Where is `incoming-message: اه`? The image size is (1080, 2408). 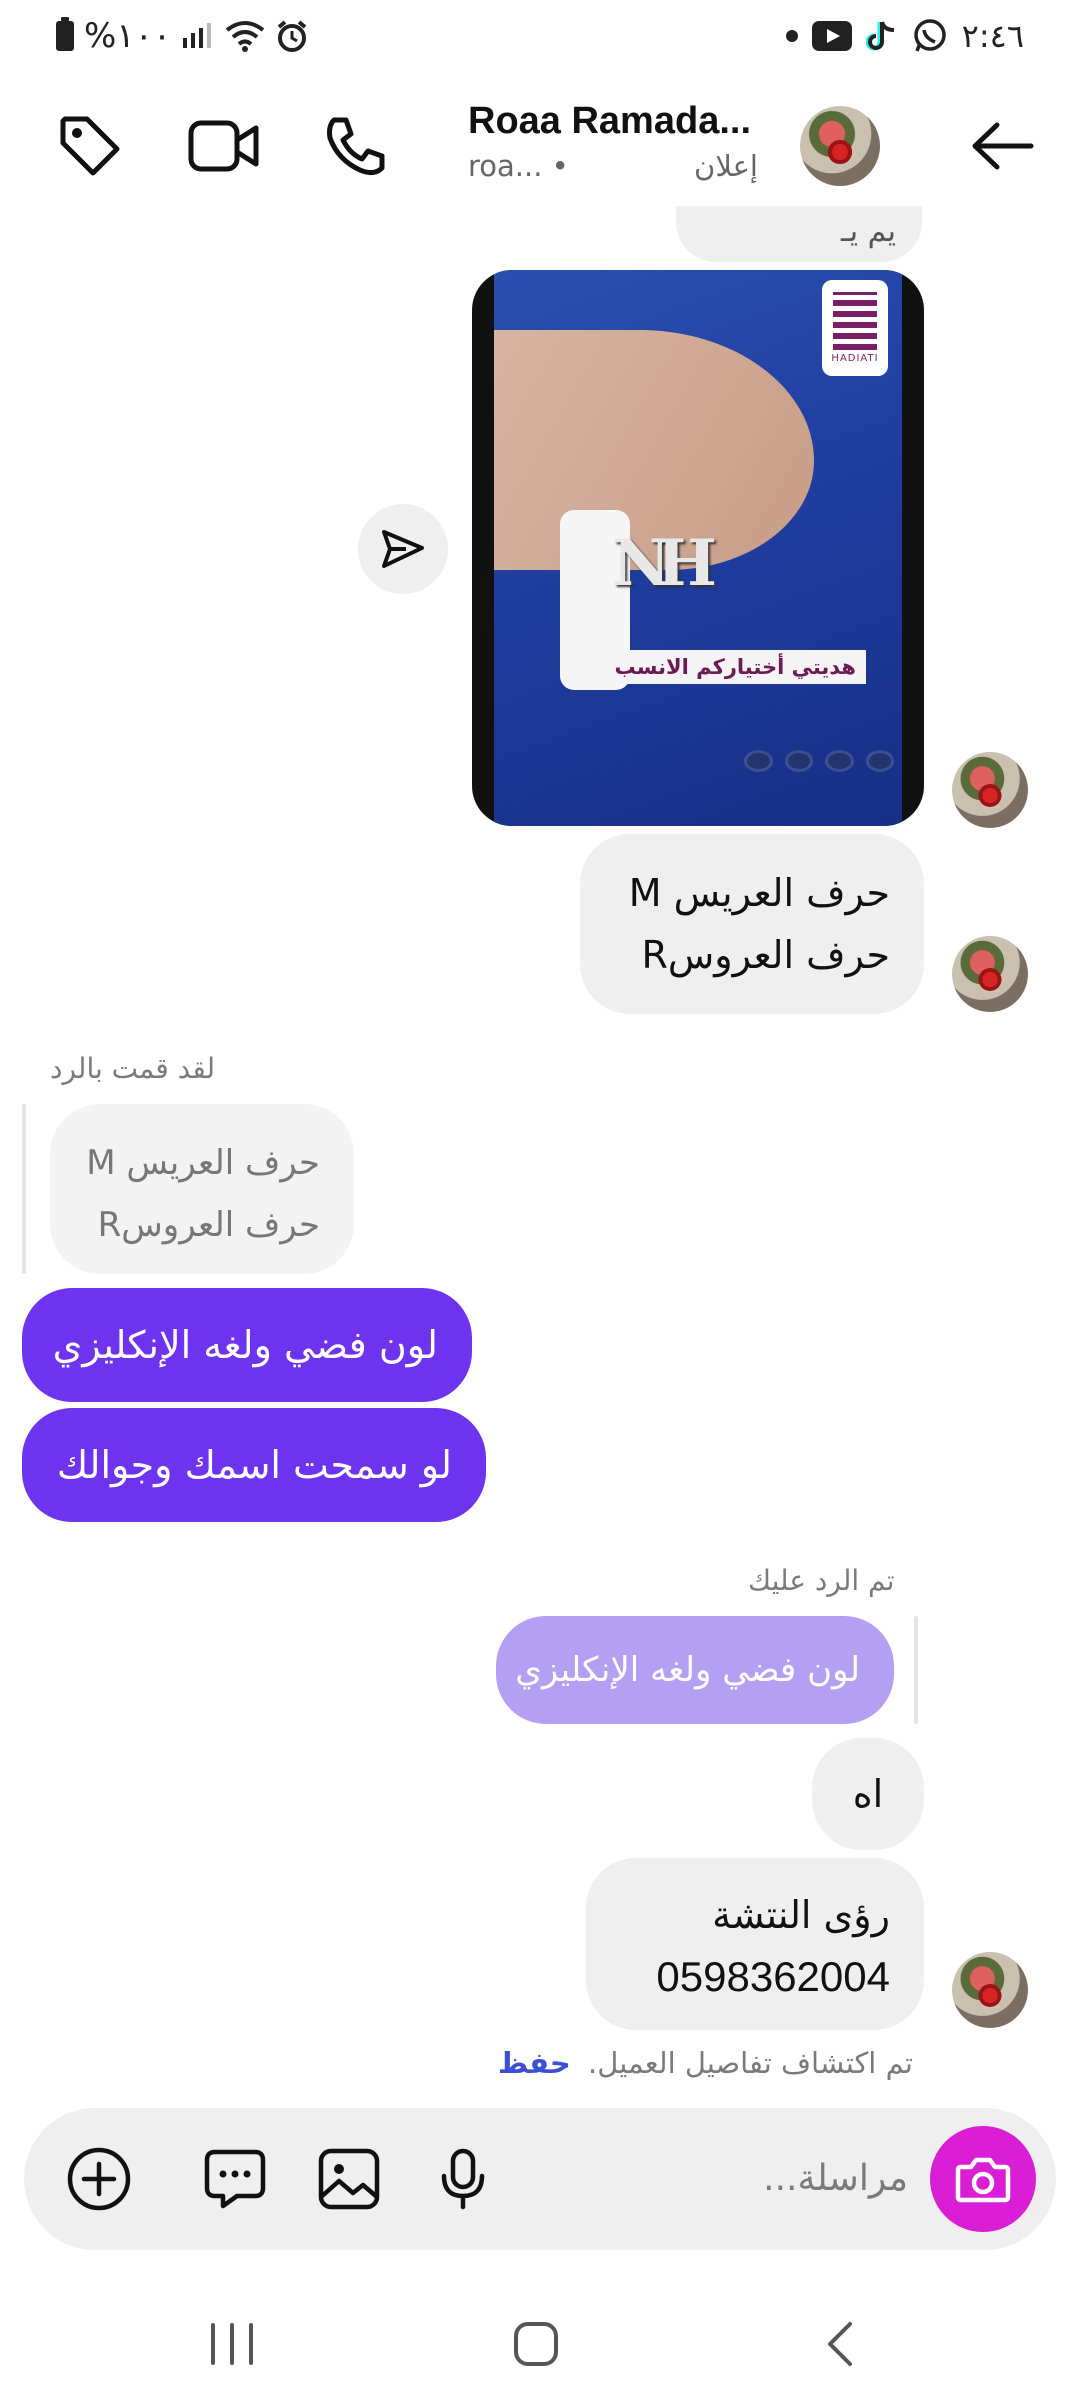
incoming-message: اه is located at coordinates (868, 1794).